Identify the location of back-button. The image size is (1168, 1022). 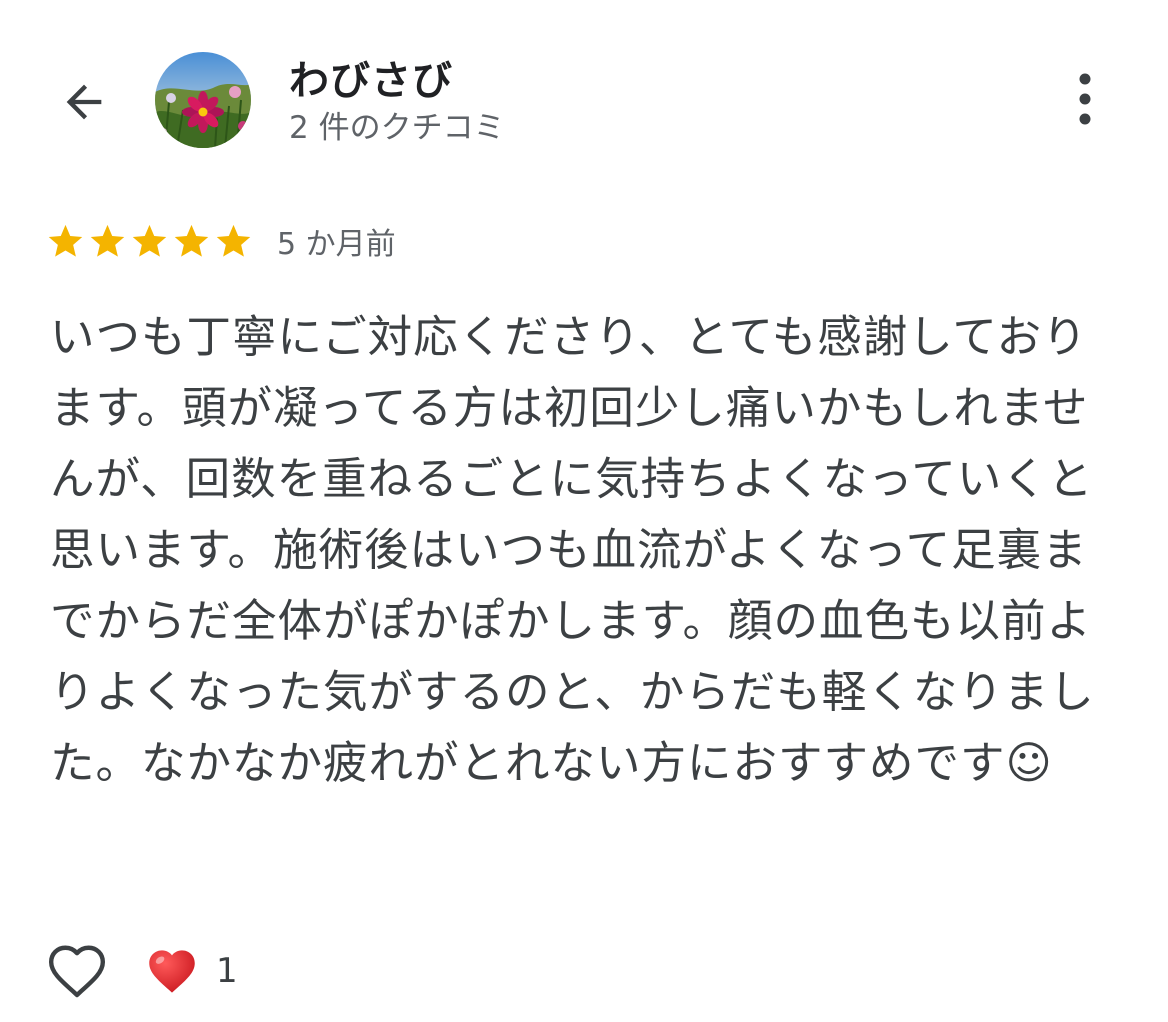
(84, 102).